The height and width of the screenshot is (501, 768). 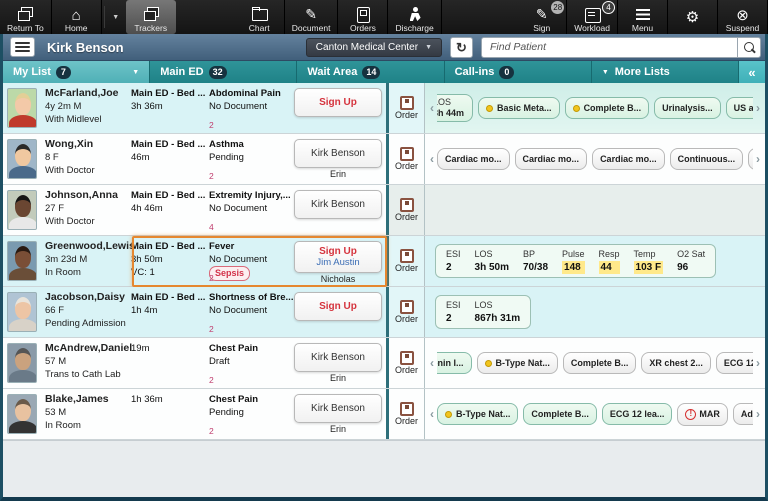 I want to click on chief-complaint: Chest Pain, so click(x=234, y=399).